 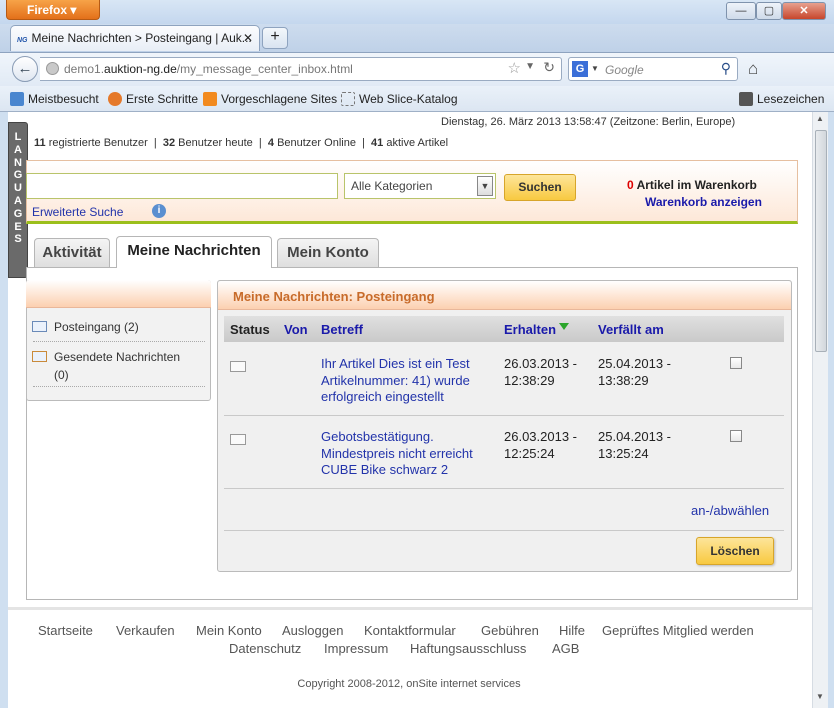 What do you see at coordinates (820, 410) in the screenshot?
I see `vertical-scrollbar: ▲ ▼` at bounding box center [820, 410].